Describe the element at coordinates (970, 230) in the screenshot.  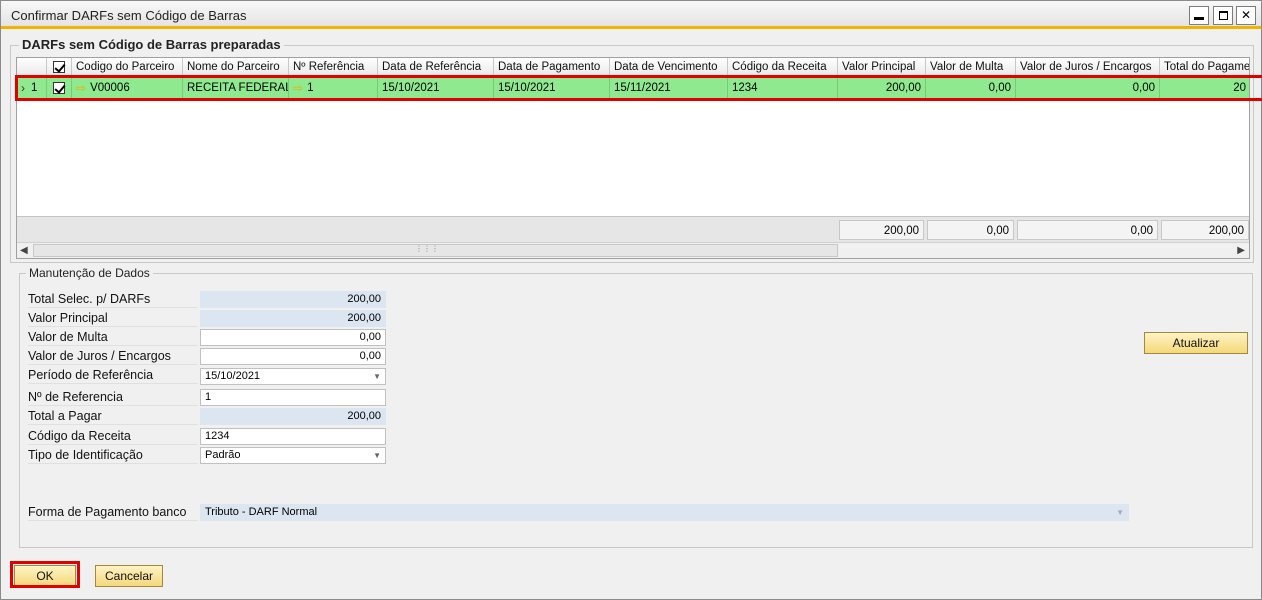
I see `total-valor-multa: 0,00` at that location.